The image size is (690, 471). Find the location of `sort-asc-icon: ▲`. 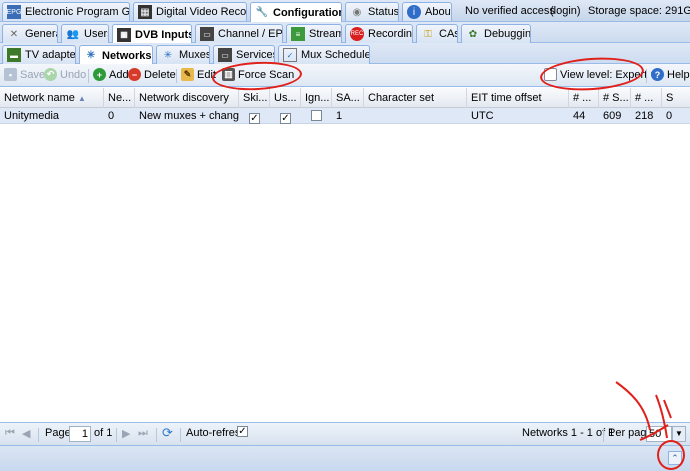

sort-asc-icon: ▲ is located at coordinates (81, 98).